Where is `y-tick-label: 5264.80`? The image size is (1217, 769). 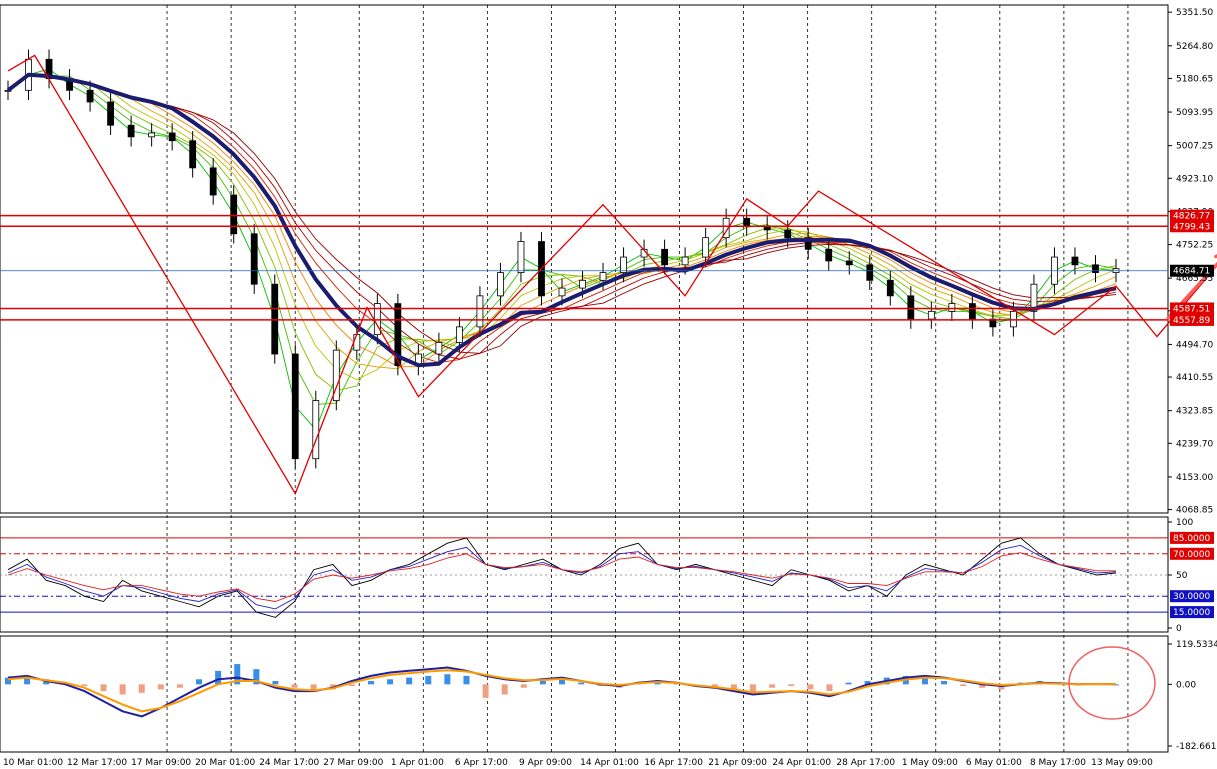
y-tick-label: 5264.80 is located at coordinates (1194, 47).